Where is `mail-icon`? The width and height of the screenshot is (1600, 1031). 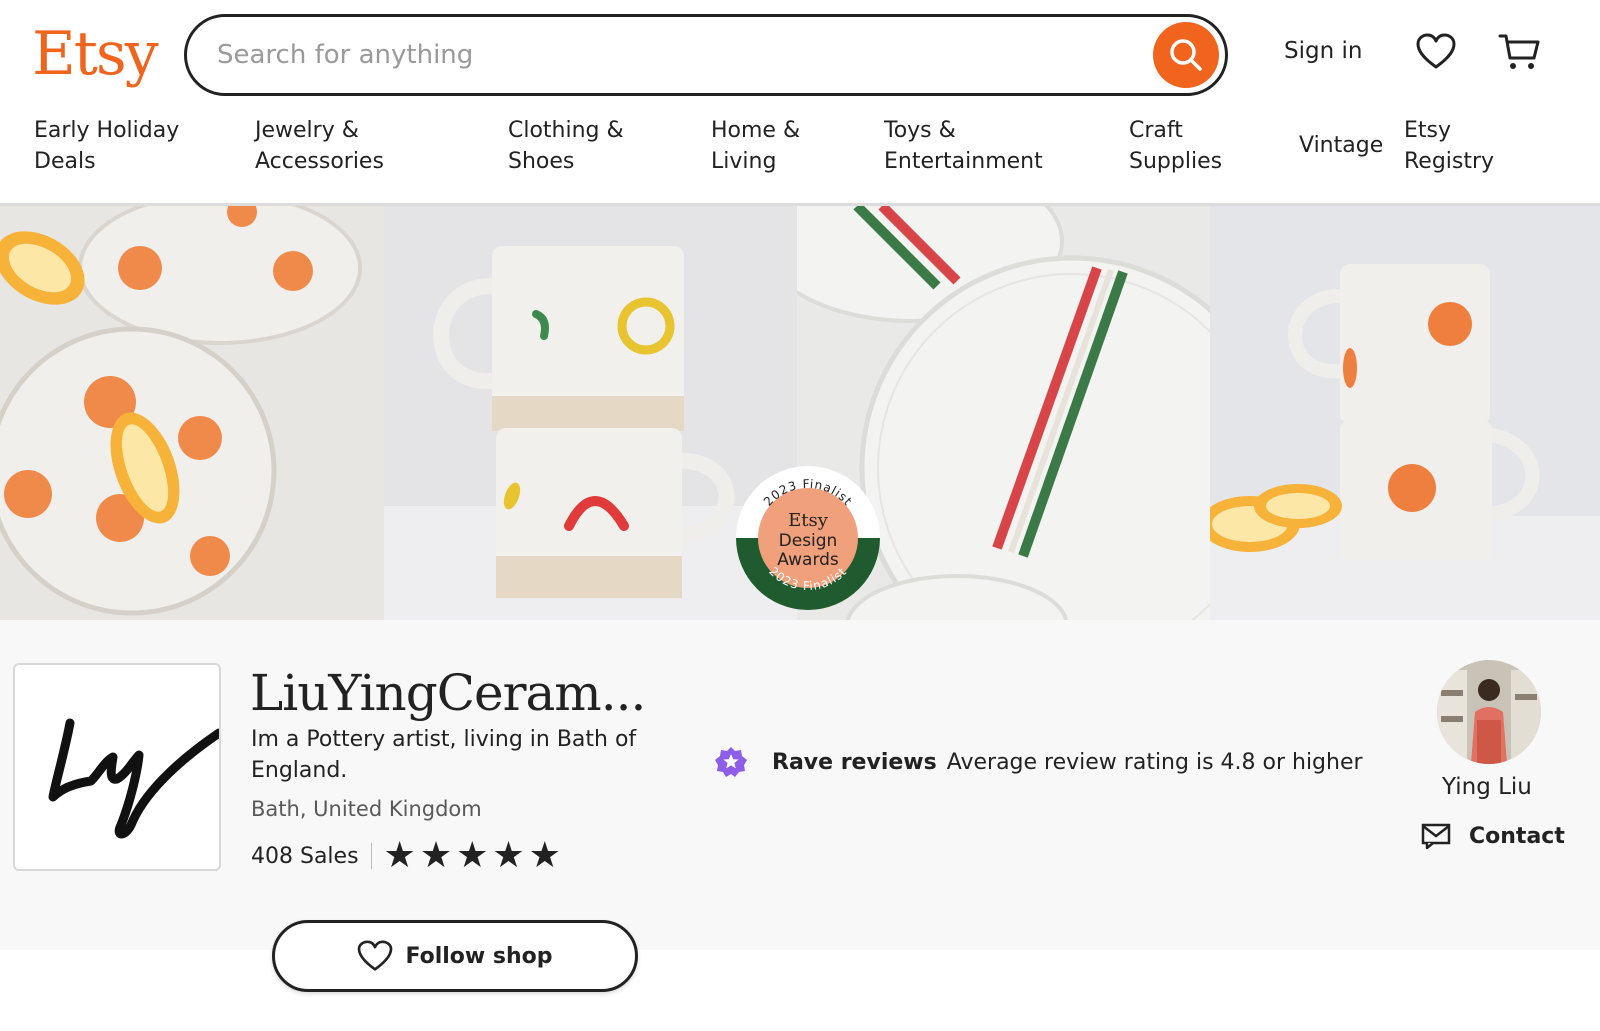
mail-icon is located at coordinates (1436, 836).